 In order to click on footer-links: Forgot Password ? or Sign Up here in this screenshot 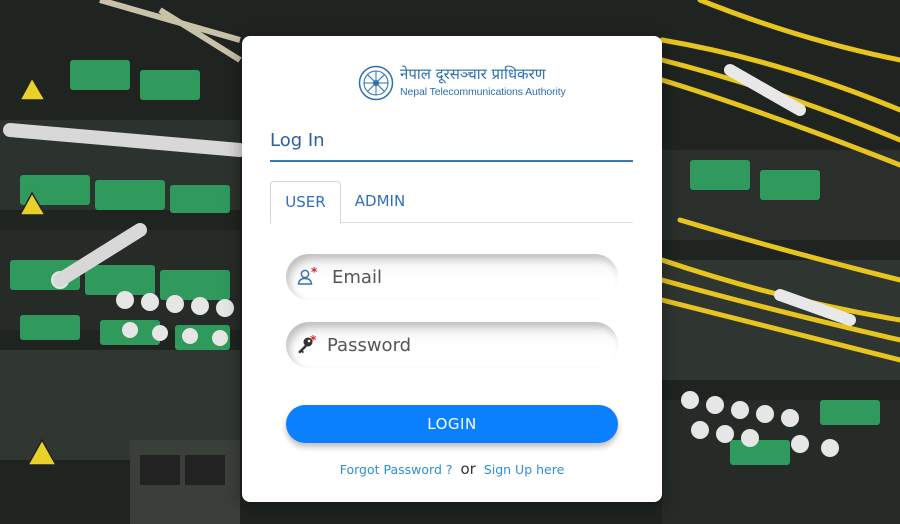, I will do `click(452, 469)`.